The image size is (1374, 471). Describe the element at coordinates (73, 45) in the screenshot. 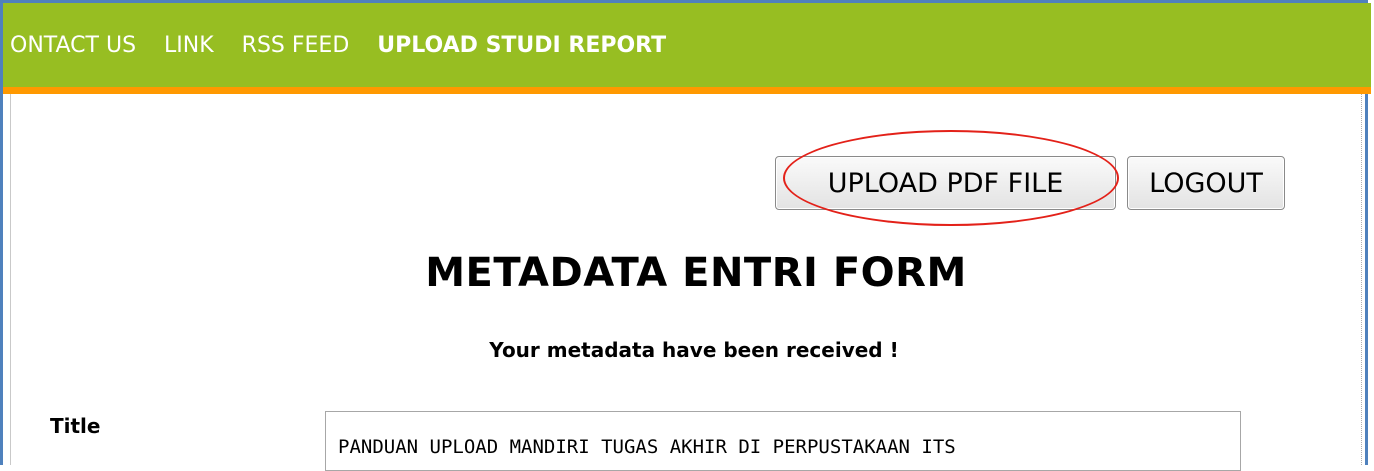

I see `nav-contact-us: ONTACT US` at that location.